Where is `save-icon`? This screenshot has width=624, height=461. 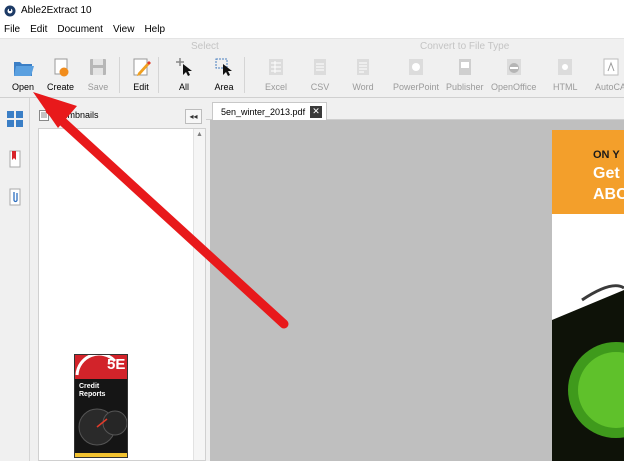
save-icon is located at coordinates (98, 67).